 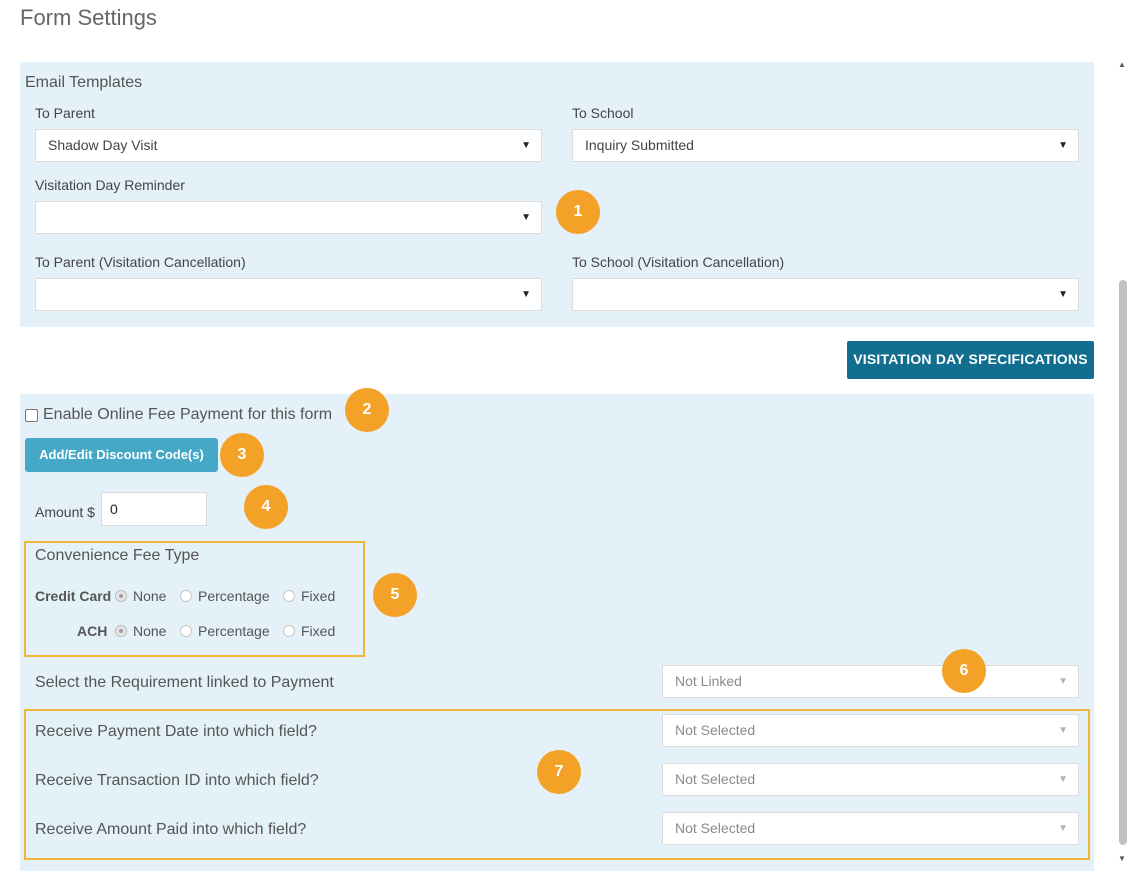 I want to click on triangle-down-icon: ▼, so click(x=1122, y=858).